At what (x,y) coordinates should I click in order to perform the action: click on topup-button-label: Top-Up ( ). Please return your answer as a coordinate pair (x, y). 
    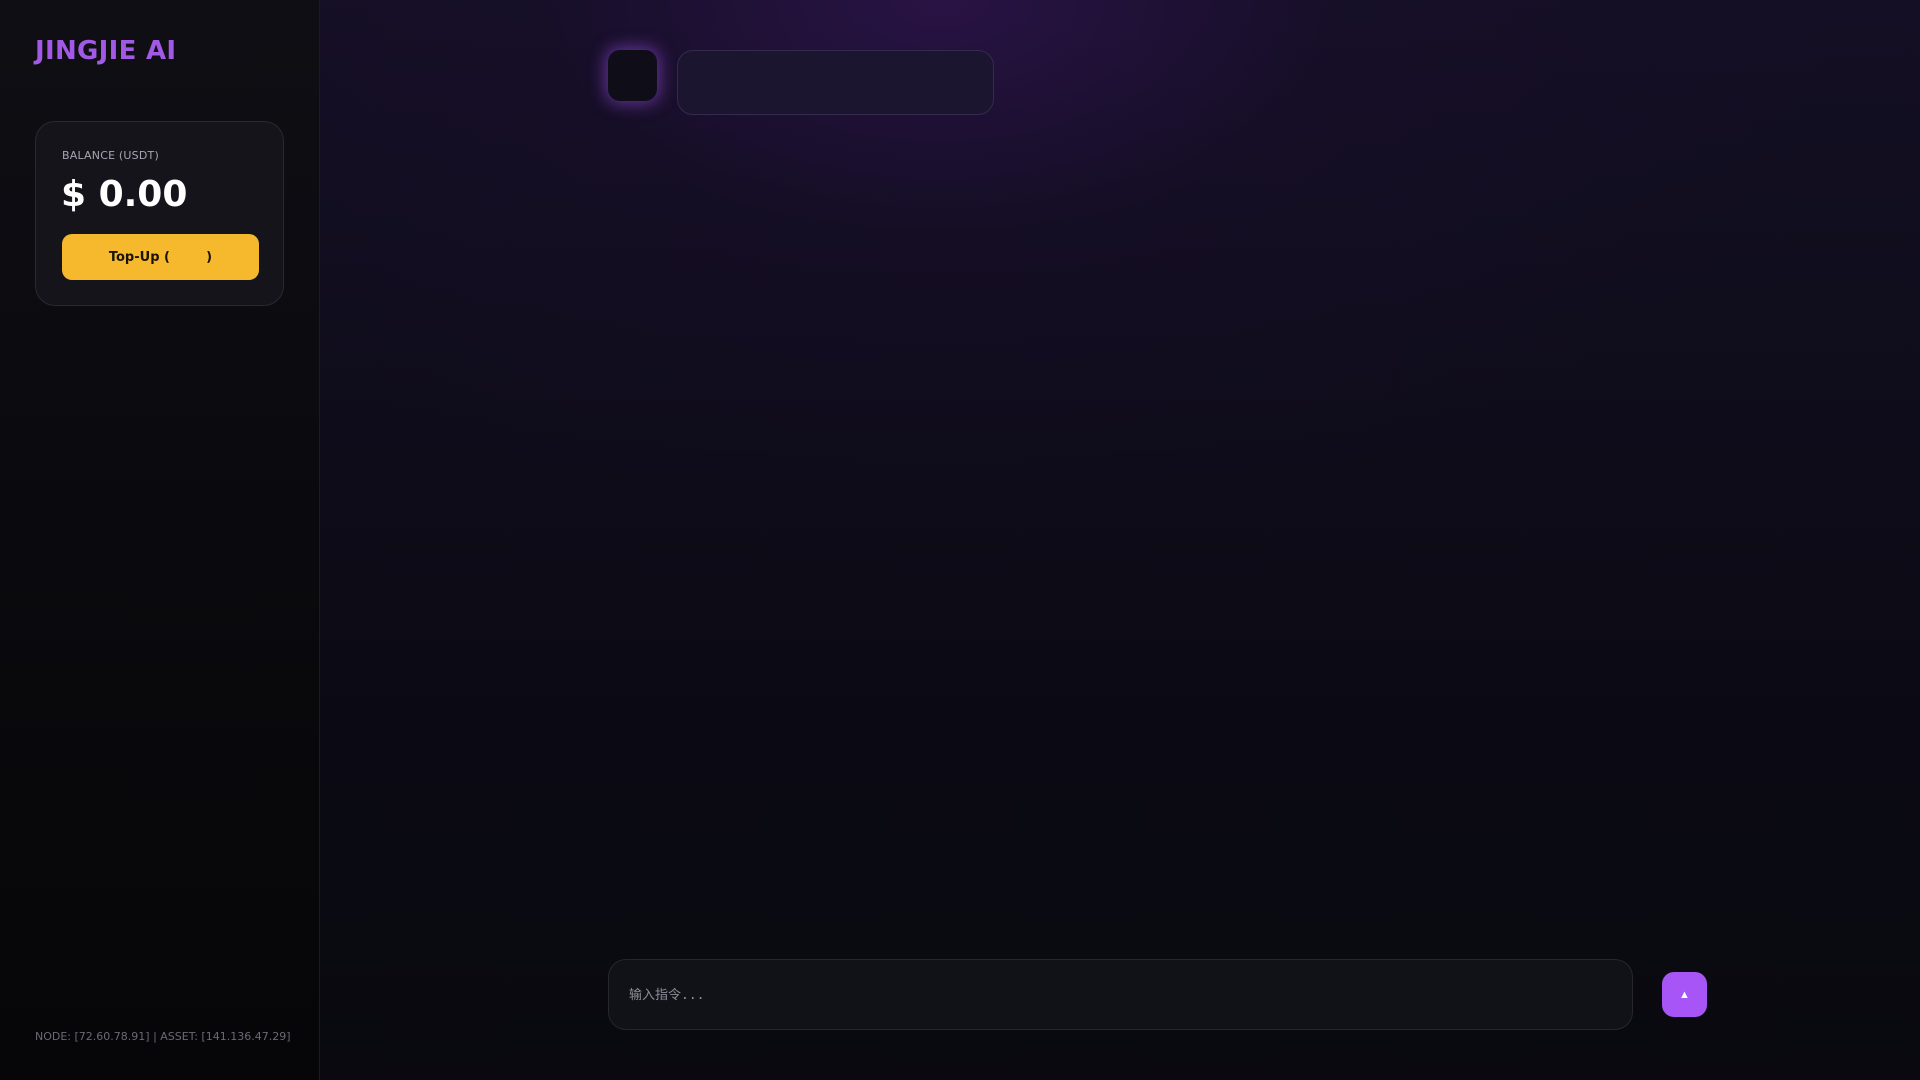
    Looking at the image, I should click on (160, 257).